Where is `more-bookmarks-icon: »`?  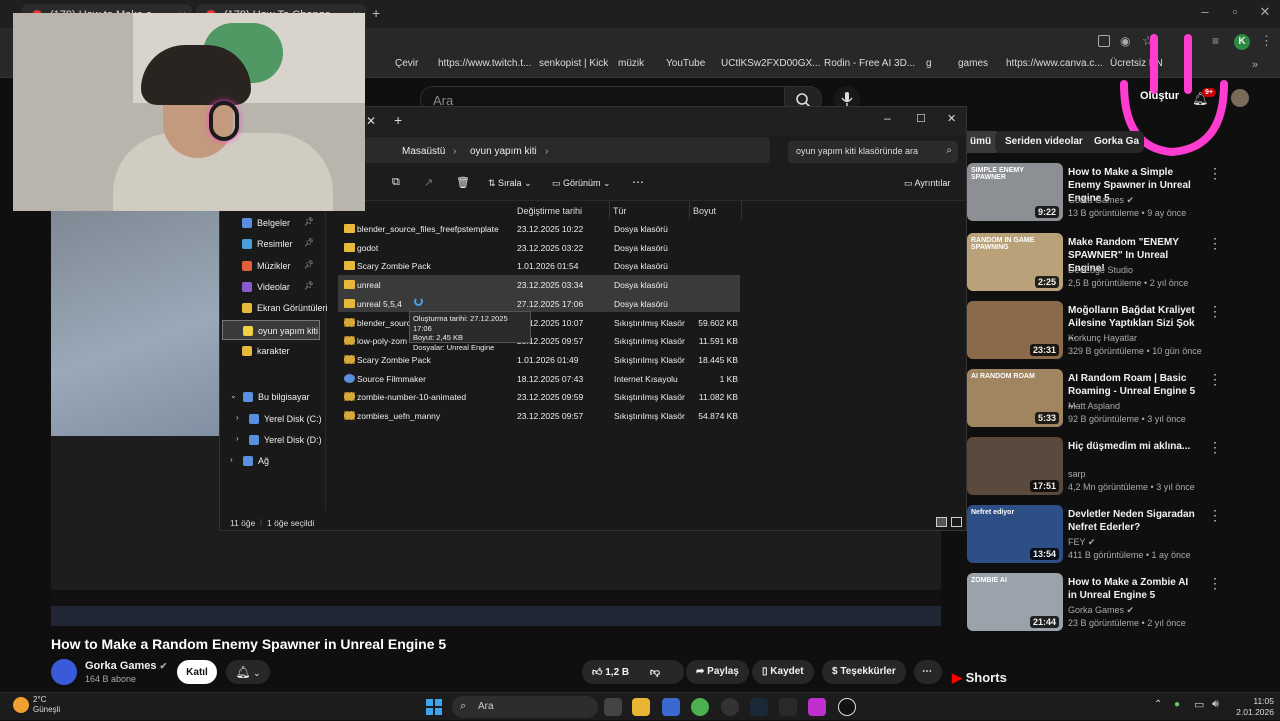 more-bookmarks-icon: » is located at coordinates (1255, 65).